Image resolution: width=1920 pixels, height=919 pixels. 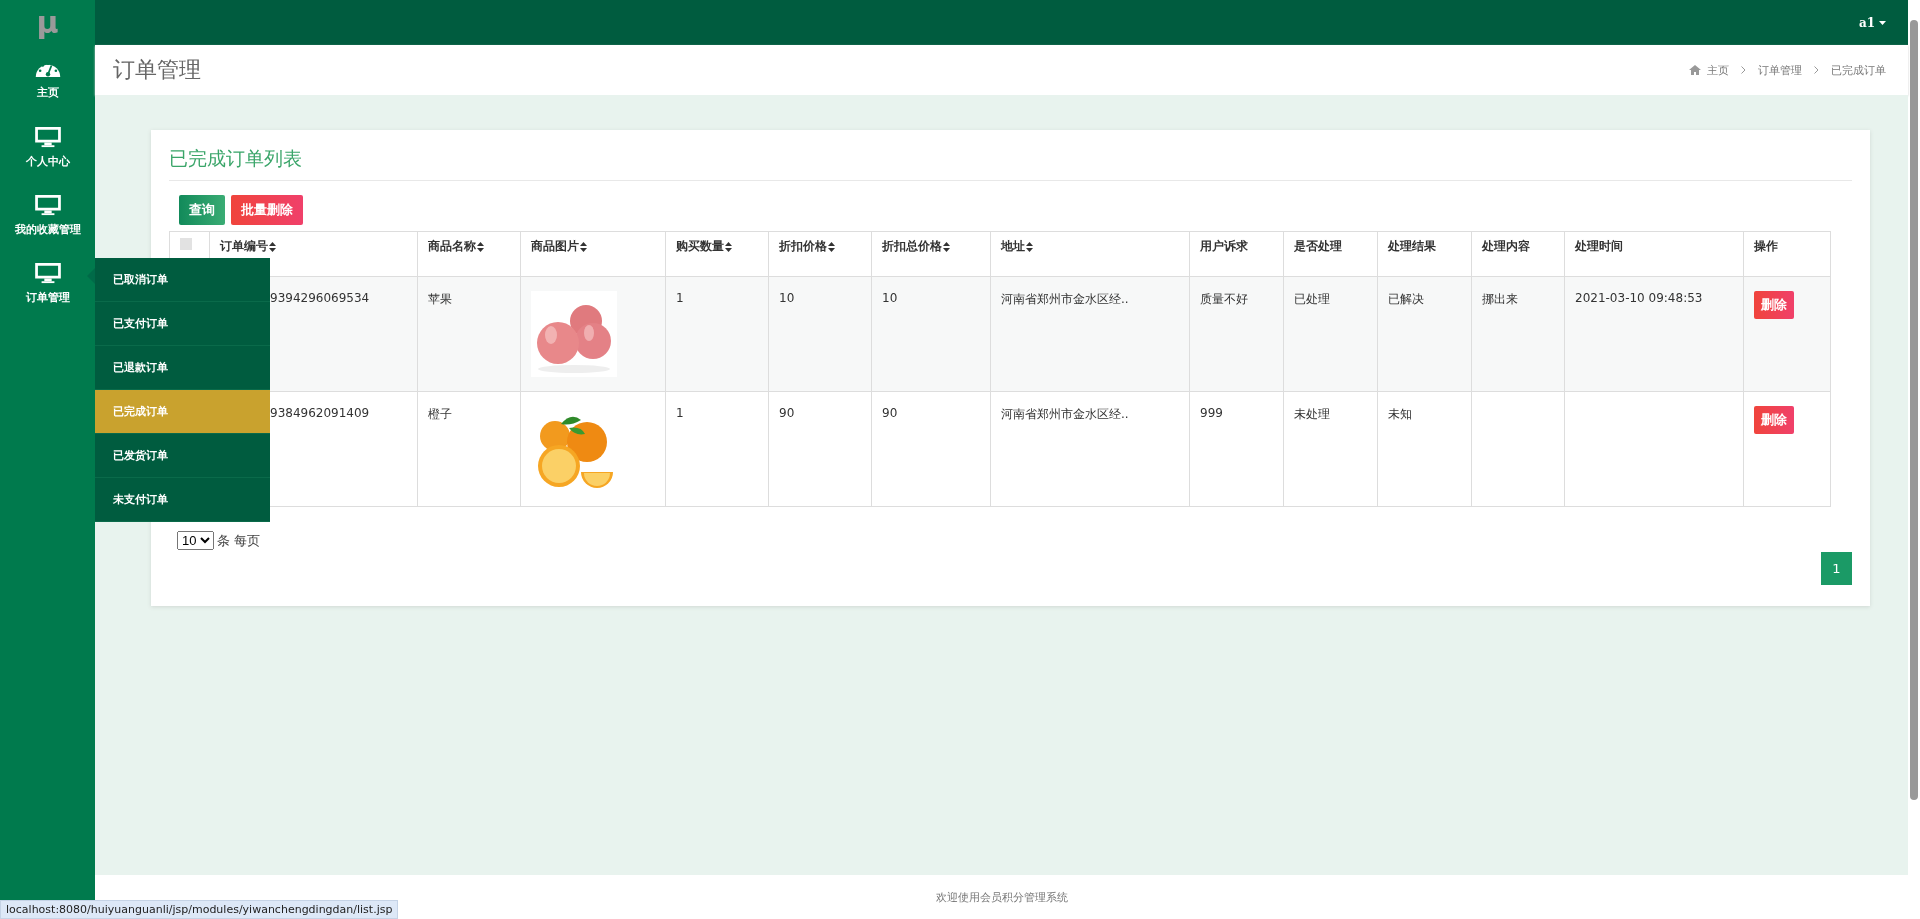 What do you see at coordinates (1010, 163) in the screenshot?
I see `card-title: 已完成订单列表` at bounding box center [1010, 163].